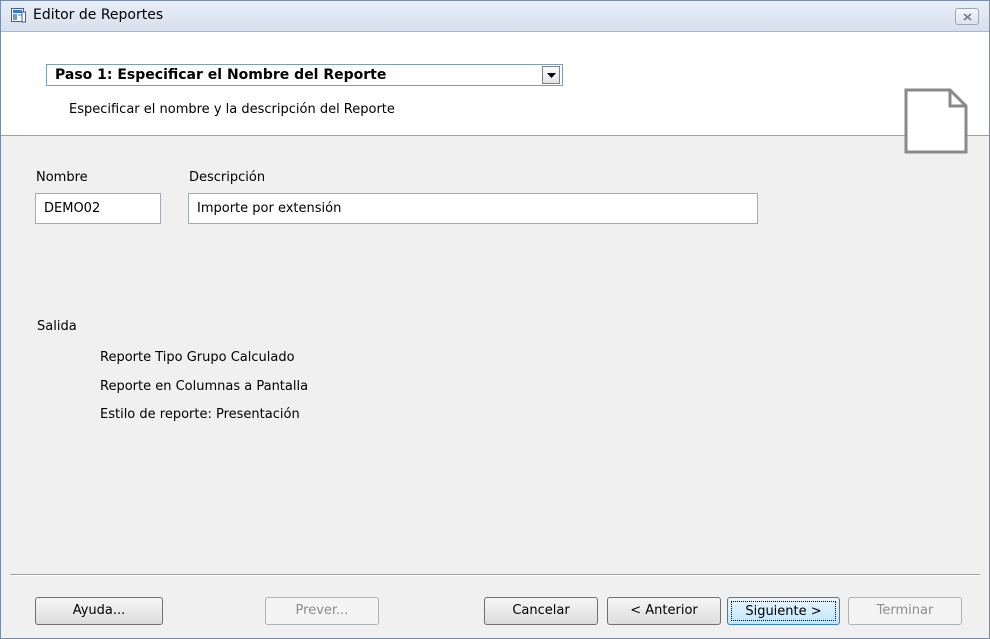 Image resolution: width=990 pixels, height=639 pixels. I want to click on button-separator, so click(495, 575).